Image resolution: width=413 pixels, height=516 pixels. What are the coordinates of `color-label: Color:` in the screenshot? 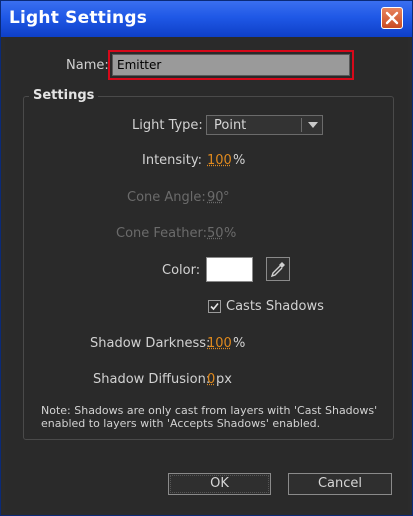 It's located at (181, 270).